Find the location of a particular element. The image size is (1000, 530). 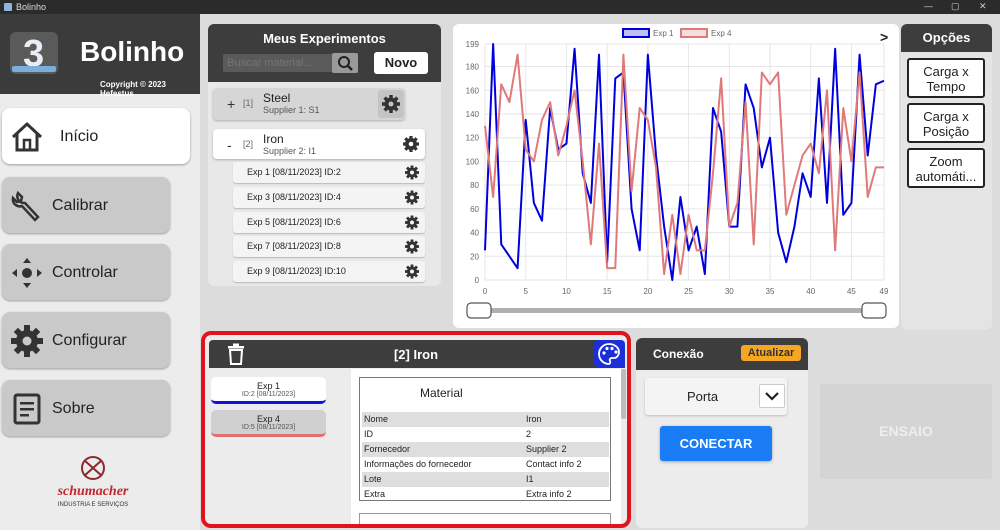

port-dropdown-button is located at coordinates (772, 396).